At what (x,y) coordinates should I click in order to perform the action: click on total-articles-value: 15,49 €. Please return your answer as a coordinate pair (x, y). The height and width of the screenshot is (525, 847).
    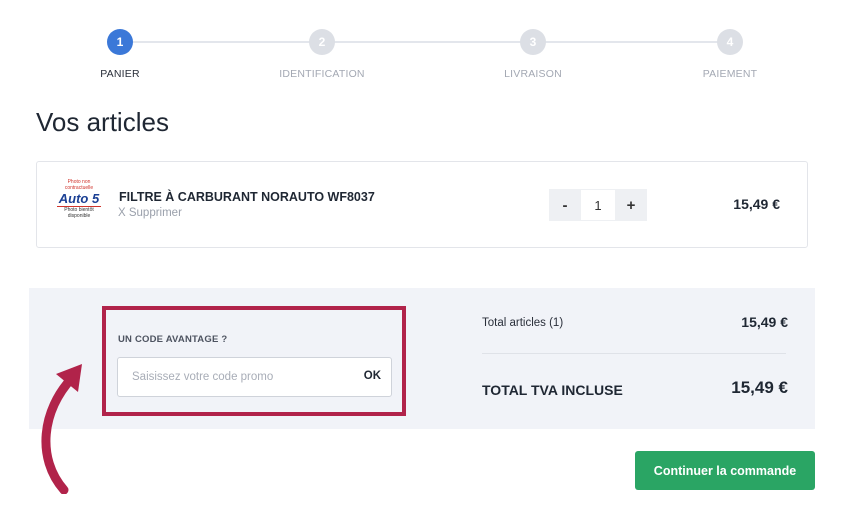
    Looking at the image, I should click on (764, 322).